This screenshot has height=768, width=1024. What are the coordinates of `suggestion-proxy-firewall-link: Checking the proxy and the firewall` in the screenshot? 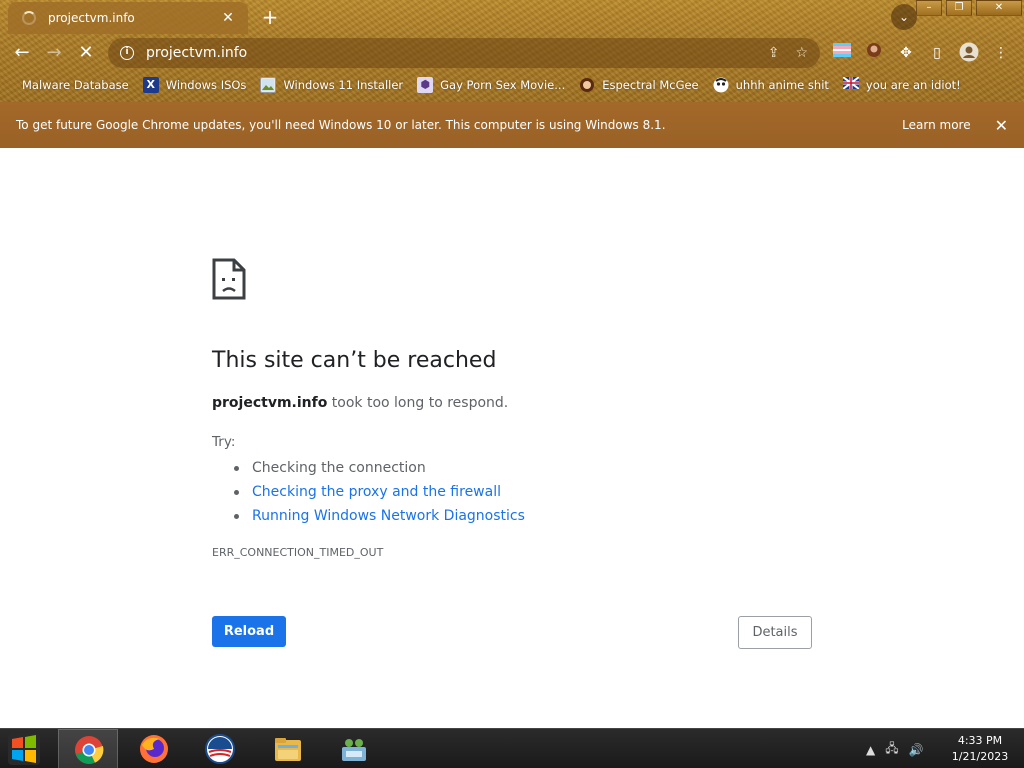 It's located at (378, 492).